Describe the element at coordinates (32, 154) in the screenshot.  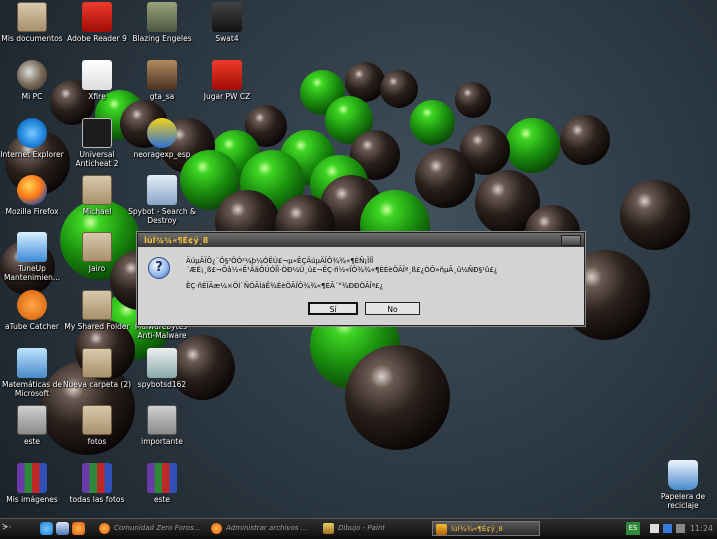
I see `desktop-icon-label: Internet Explorer` at that location.